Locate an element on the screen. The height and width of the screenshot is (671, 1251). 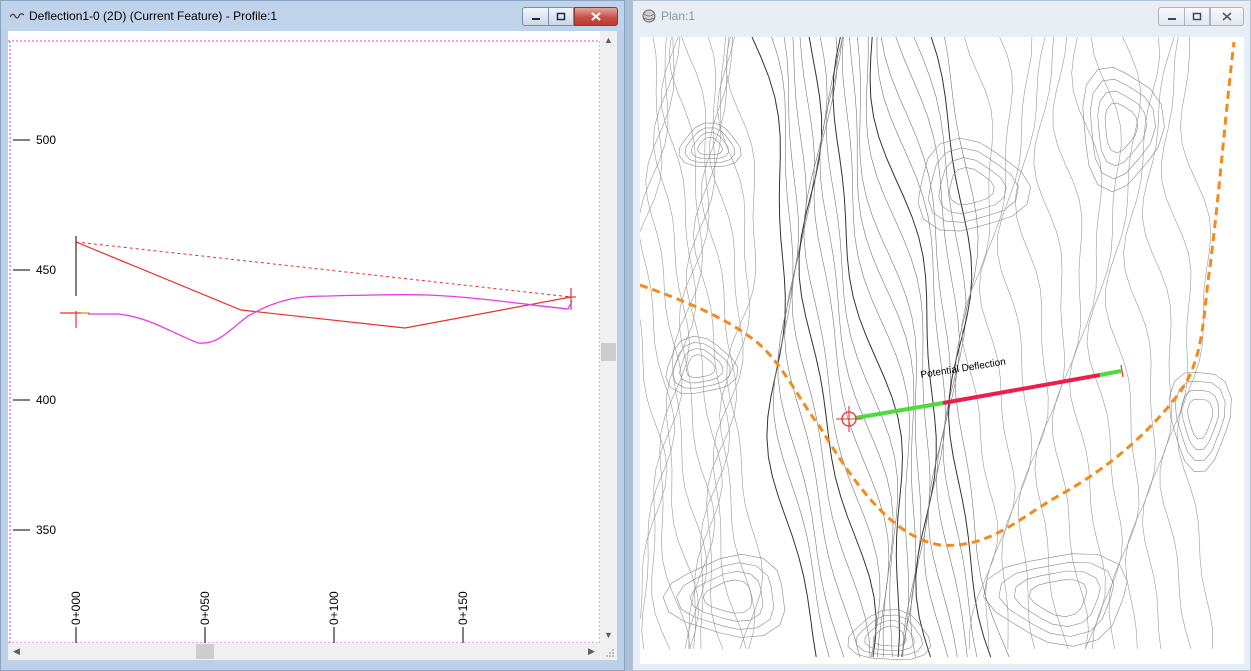
scroll-down-arrow-icon: ▼ is located at coordinates (608, 634).